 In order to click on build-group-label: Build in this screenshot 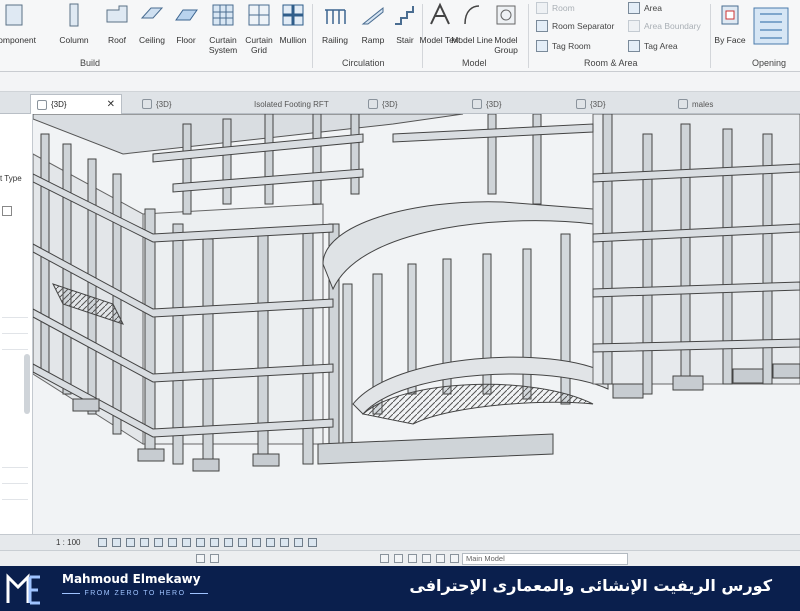, I will do `click(90, 63)`.